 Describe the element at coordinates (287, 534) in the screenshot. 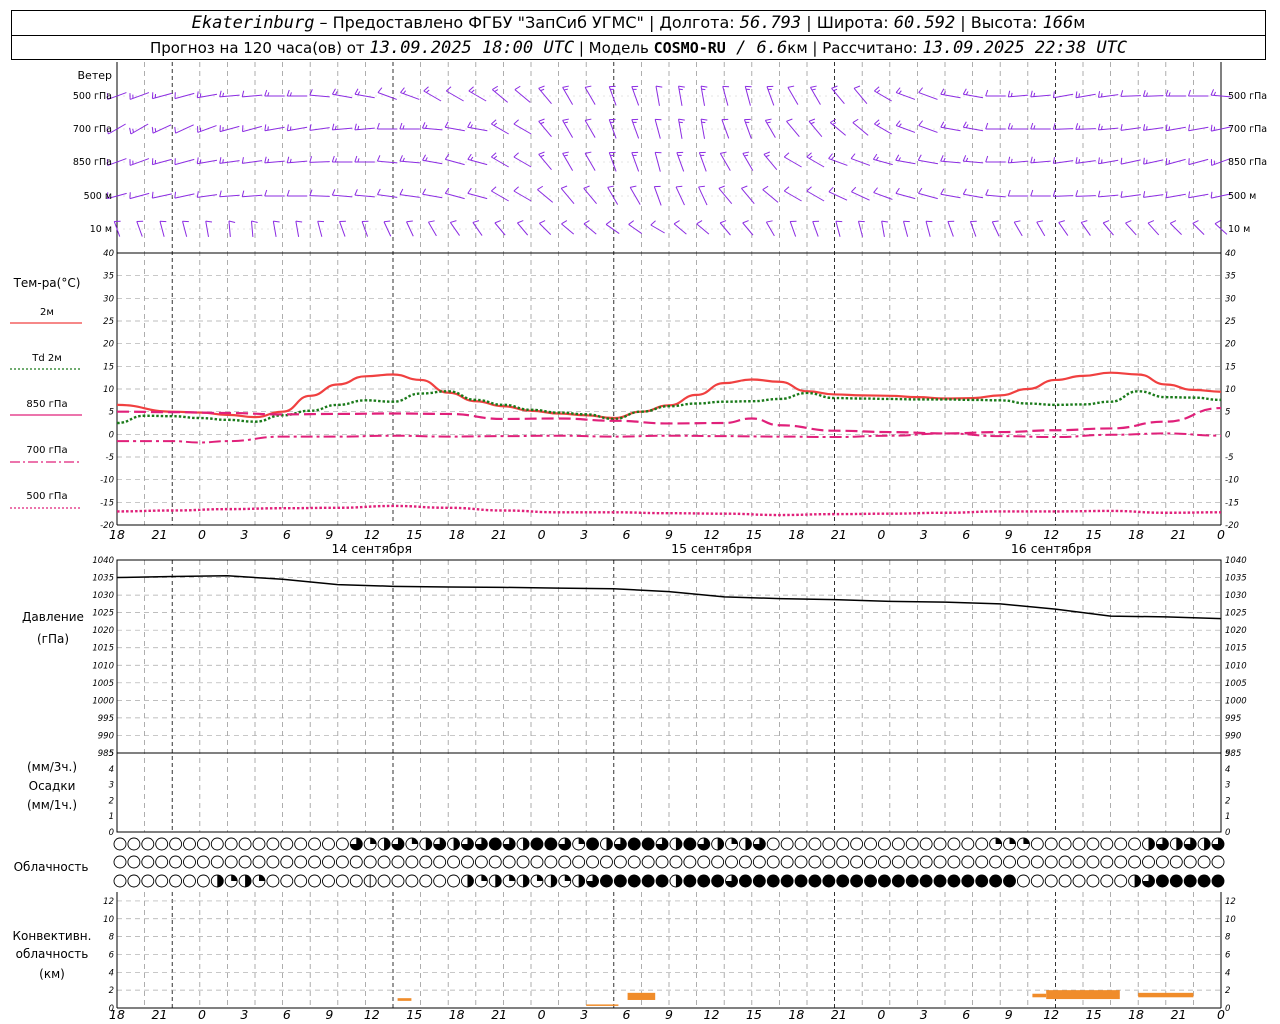

I see `x-tick-label: 6` at that location.